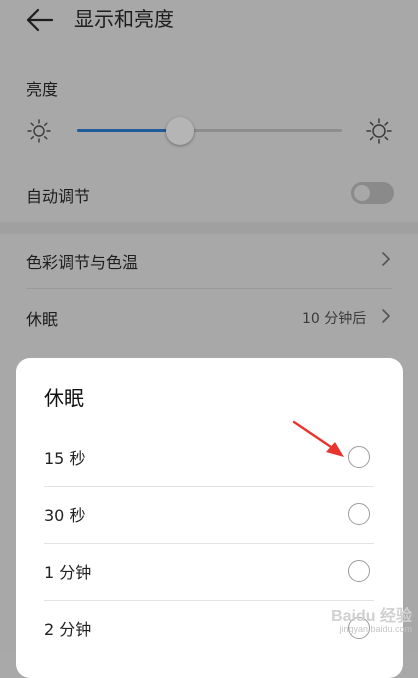 This screenshot has height=678, width=418. I want to click on back-arrow-icon, so click(39, 20).